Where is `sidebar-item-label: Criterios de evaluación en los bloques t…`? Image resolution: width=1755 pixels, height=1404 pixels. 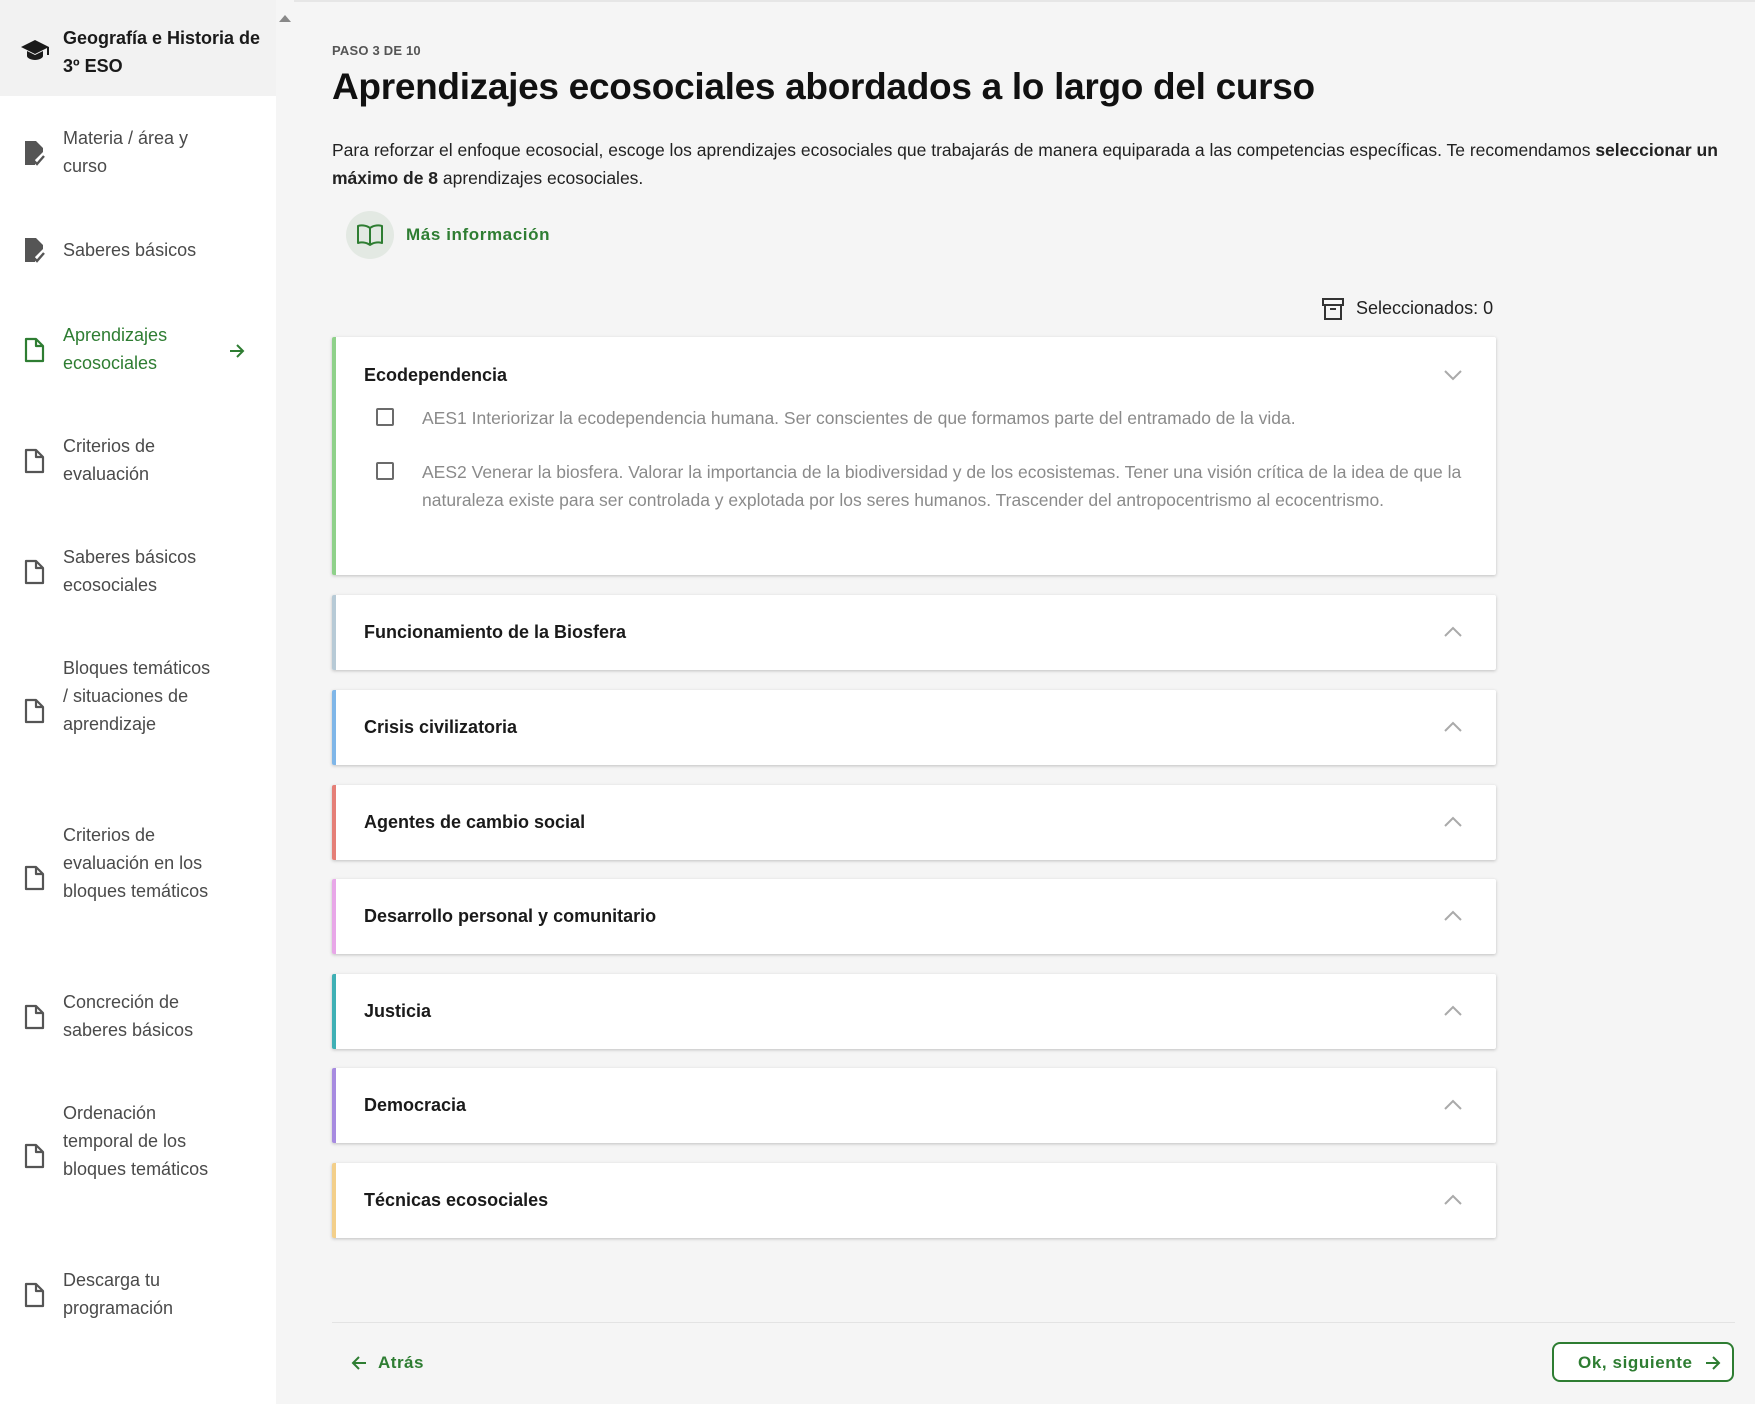
sidebar-item-label: Criterios de evaluación en los bloques t… is located at coordinates (136, 863).